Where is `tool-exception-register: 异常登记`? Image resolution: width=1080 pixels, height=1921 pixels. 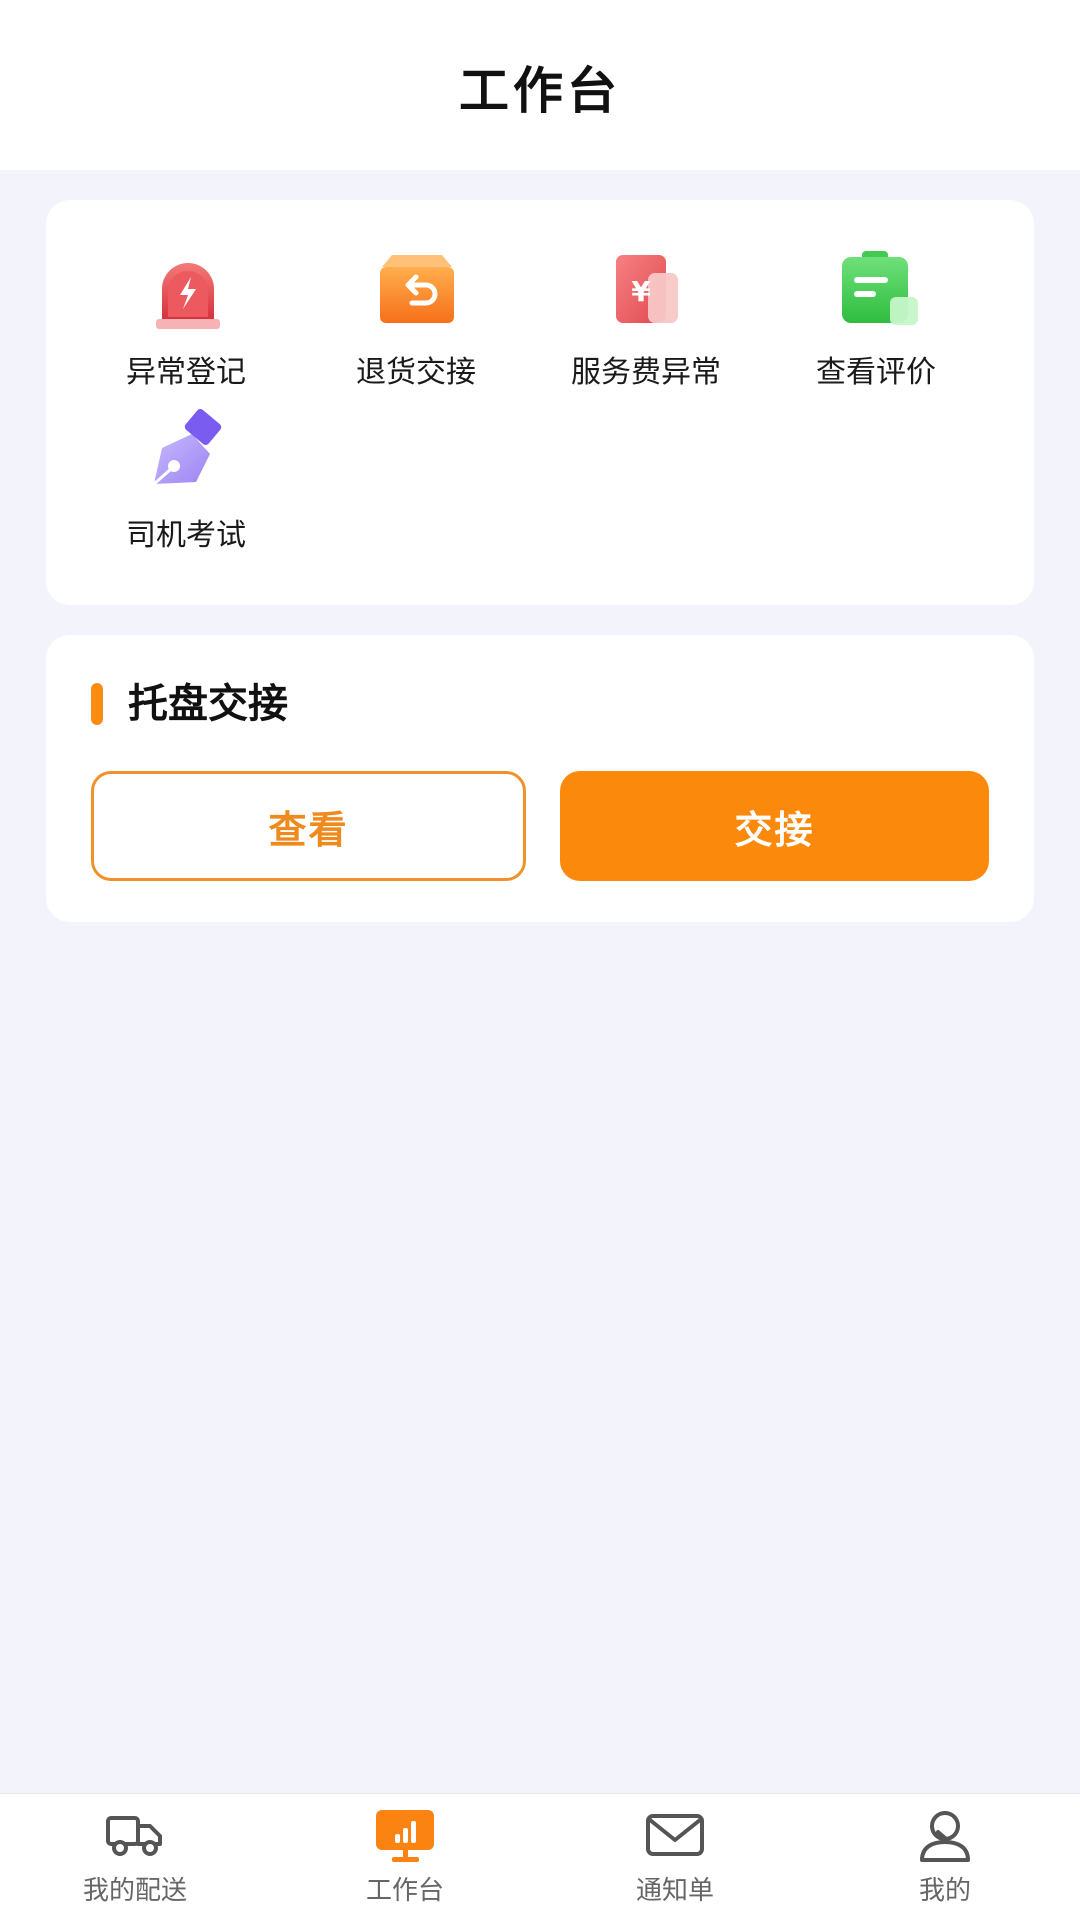
tool-exception-register: 异常登记 is located at coordinates (186, 318).